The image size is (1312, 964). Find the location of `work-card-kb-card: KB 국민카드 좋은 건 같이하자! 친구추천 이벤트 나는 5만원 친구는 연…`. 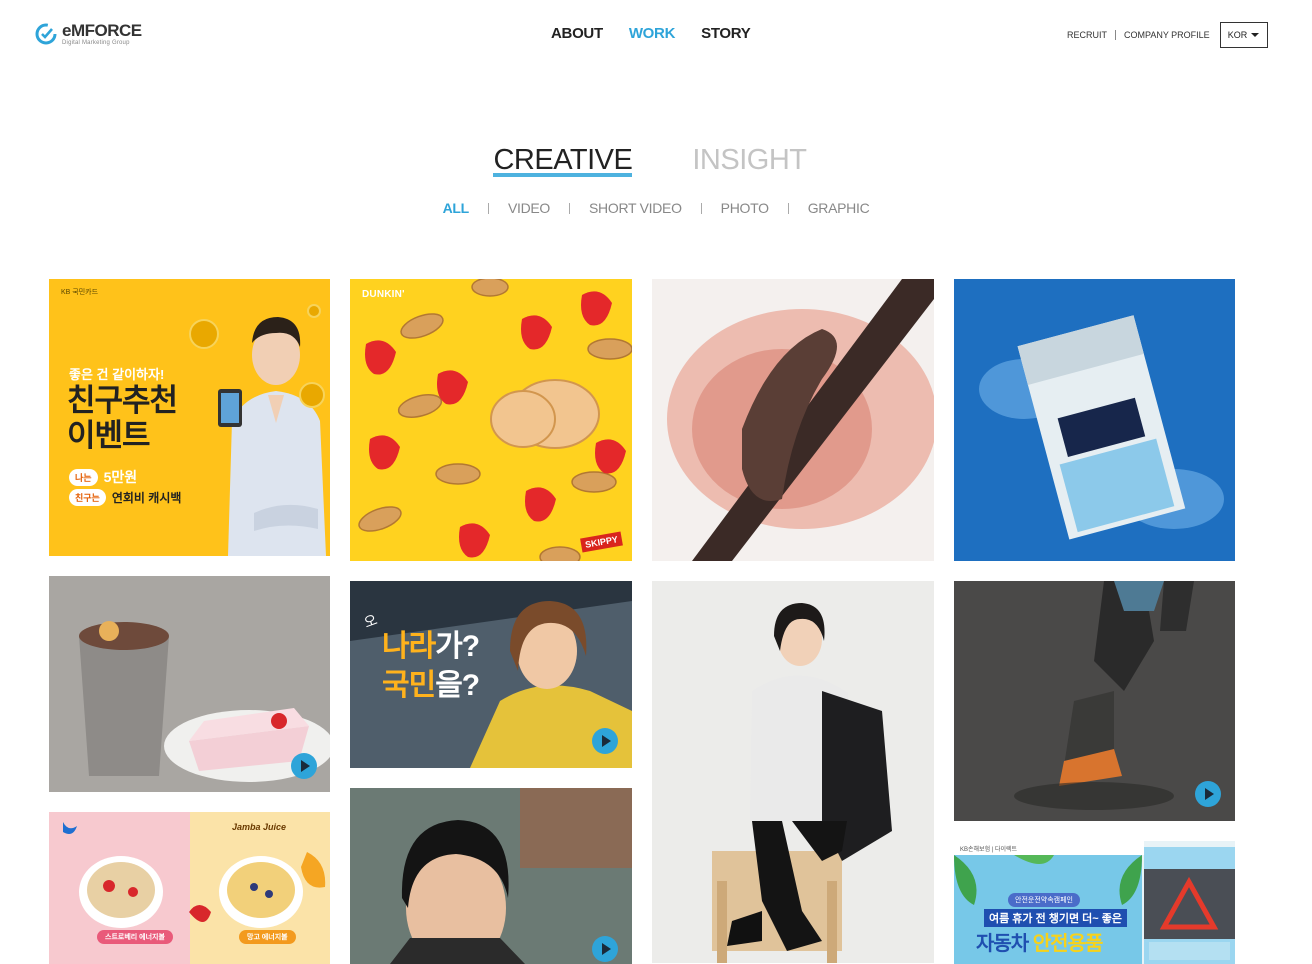

work-card-kb-card: KB 국민카드 좋은 건 같이하자! 친구추천 이벤트 나는 5만원 친구는 연… is located at coordinates (189, 417).